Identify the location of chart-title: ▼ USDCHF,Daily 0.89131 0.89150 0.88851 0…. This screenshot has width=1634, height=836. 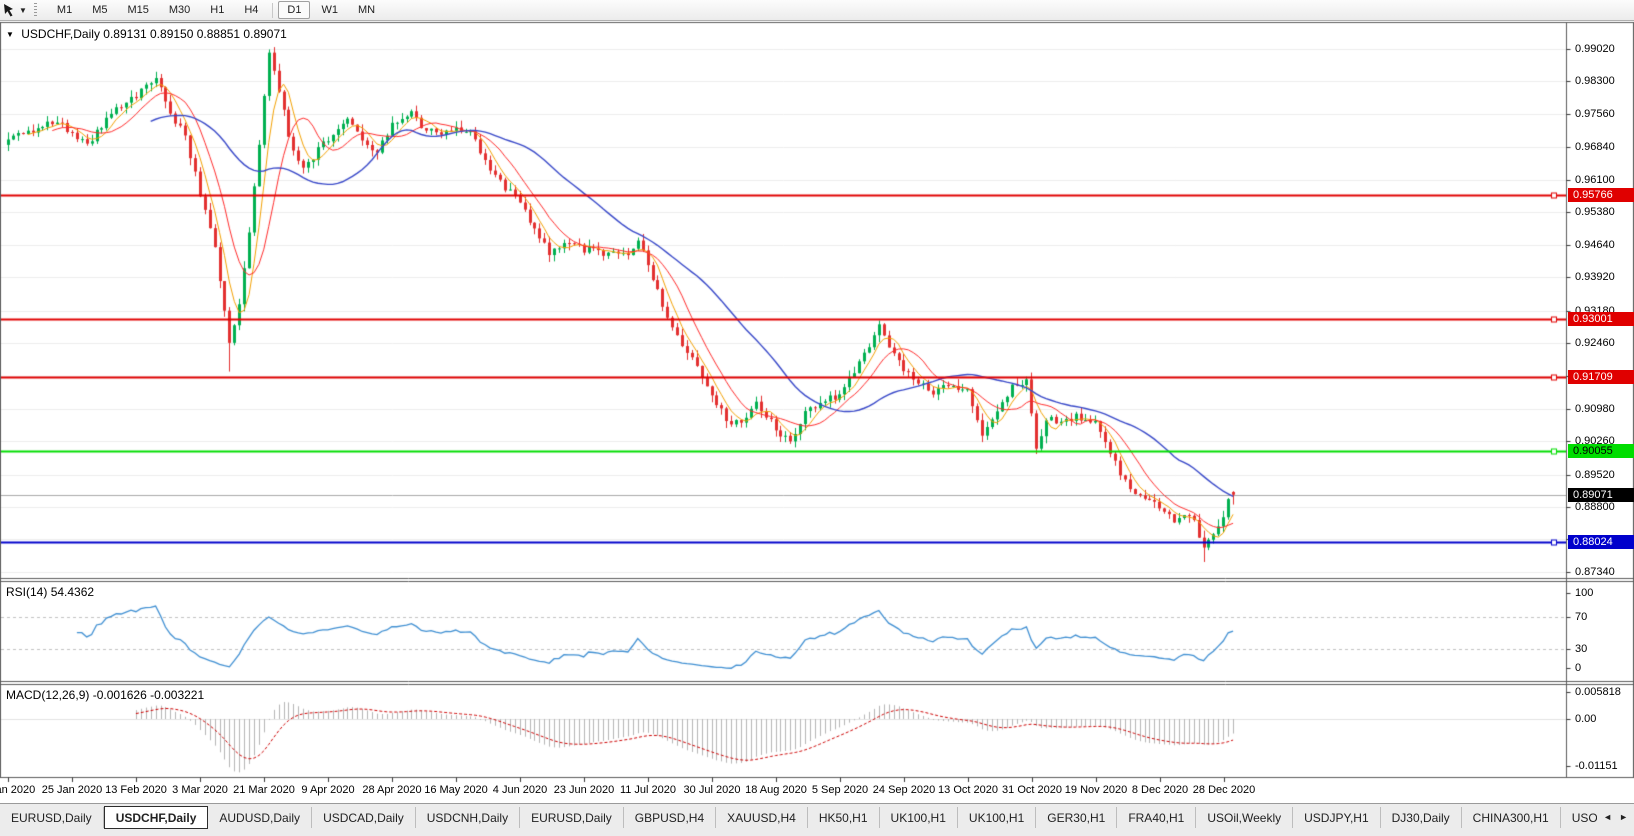
(146, 34).